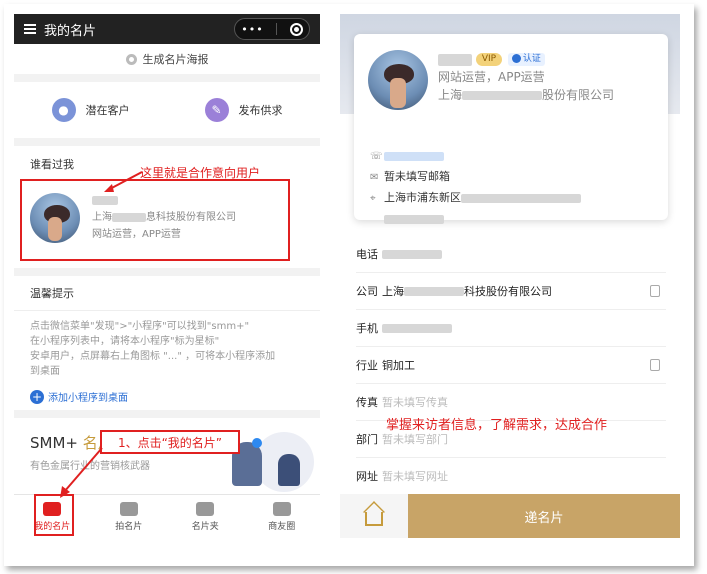  Describe the element at coordinates (455, 59) in the screenshot. I see `blurred-name` at that location.